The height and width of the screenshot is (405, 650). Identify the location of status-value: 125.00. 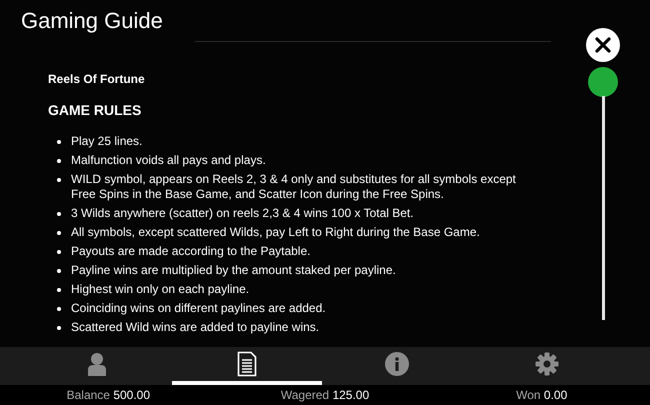
(351, 395).